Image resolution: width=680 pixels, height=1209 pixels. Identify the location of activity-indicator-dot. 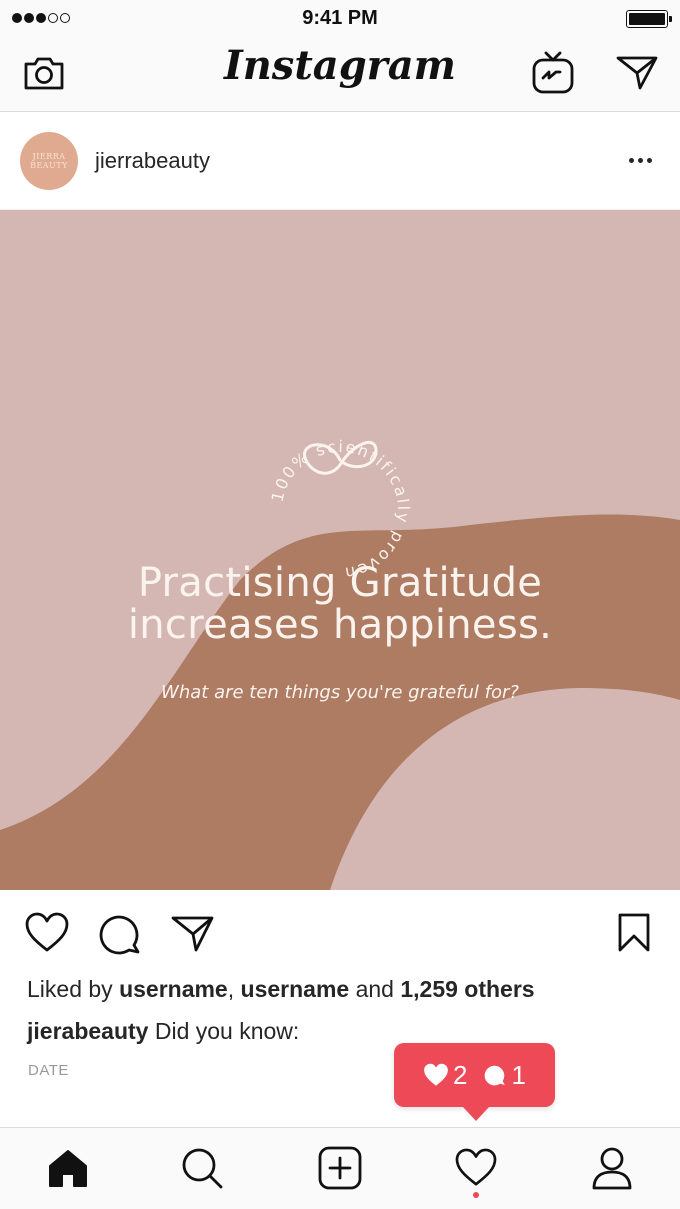
(476, 1195).